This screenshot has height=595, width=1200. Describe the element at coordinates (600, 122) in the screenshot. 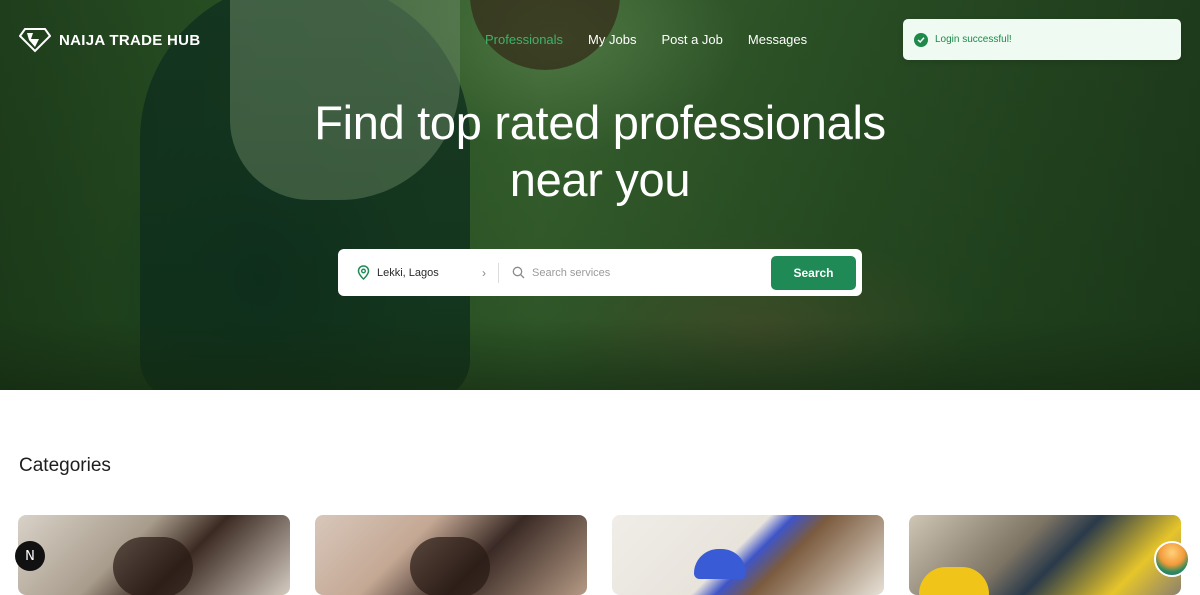

I see `hero-headline-line1: Find top rated professionals` at that location.